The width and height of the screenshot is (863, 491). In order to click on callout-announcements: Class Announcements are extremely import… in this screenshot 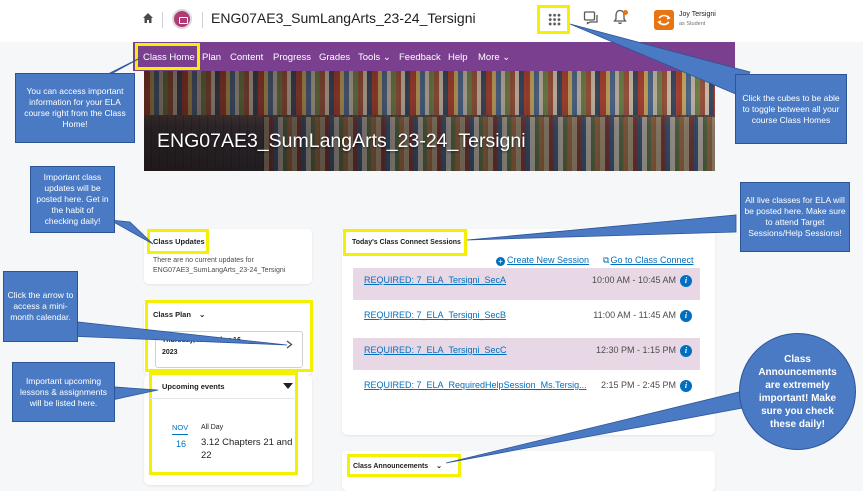, I will do `click(797, 391)`.